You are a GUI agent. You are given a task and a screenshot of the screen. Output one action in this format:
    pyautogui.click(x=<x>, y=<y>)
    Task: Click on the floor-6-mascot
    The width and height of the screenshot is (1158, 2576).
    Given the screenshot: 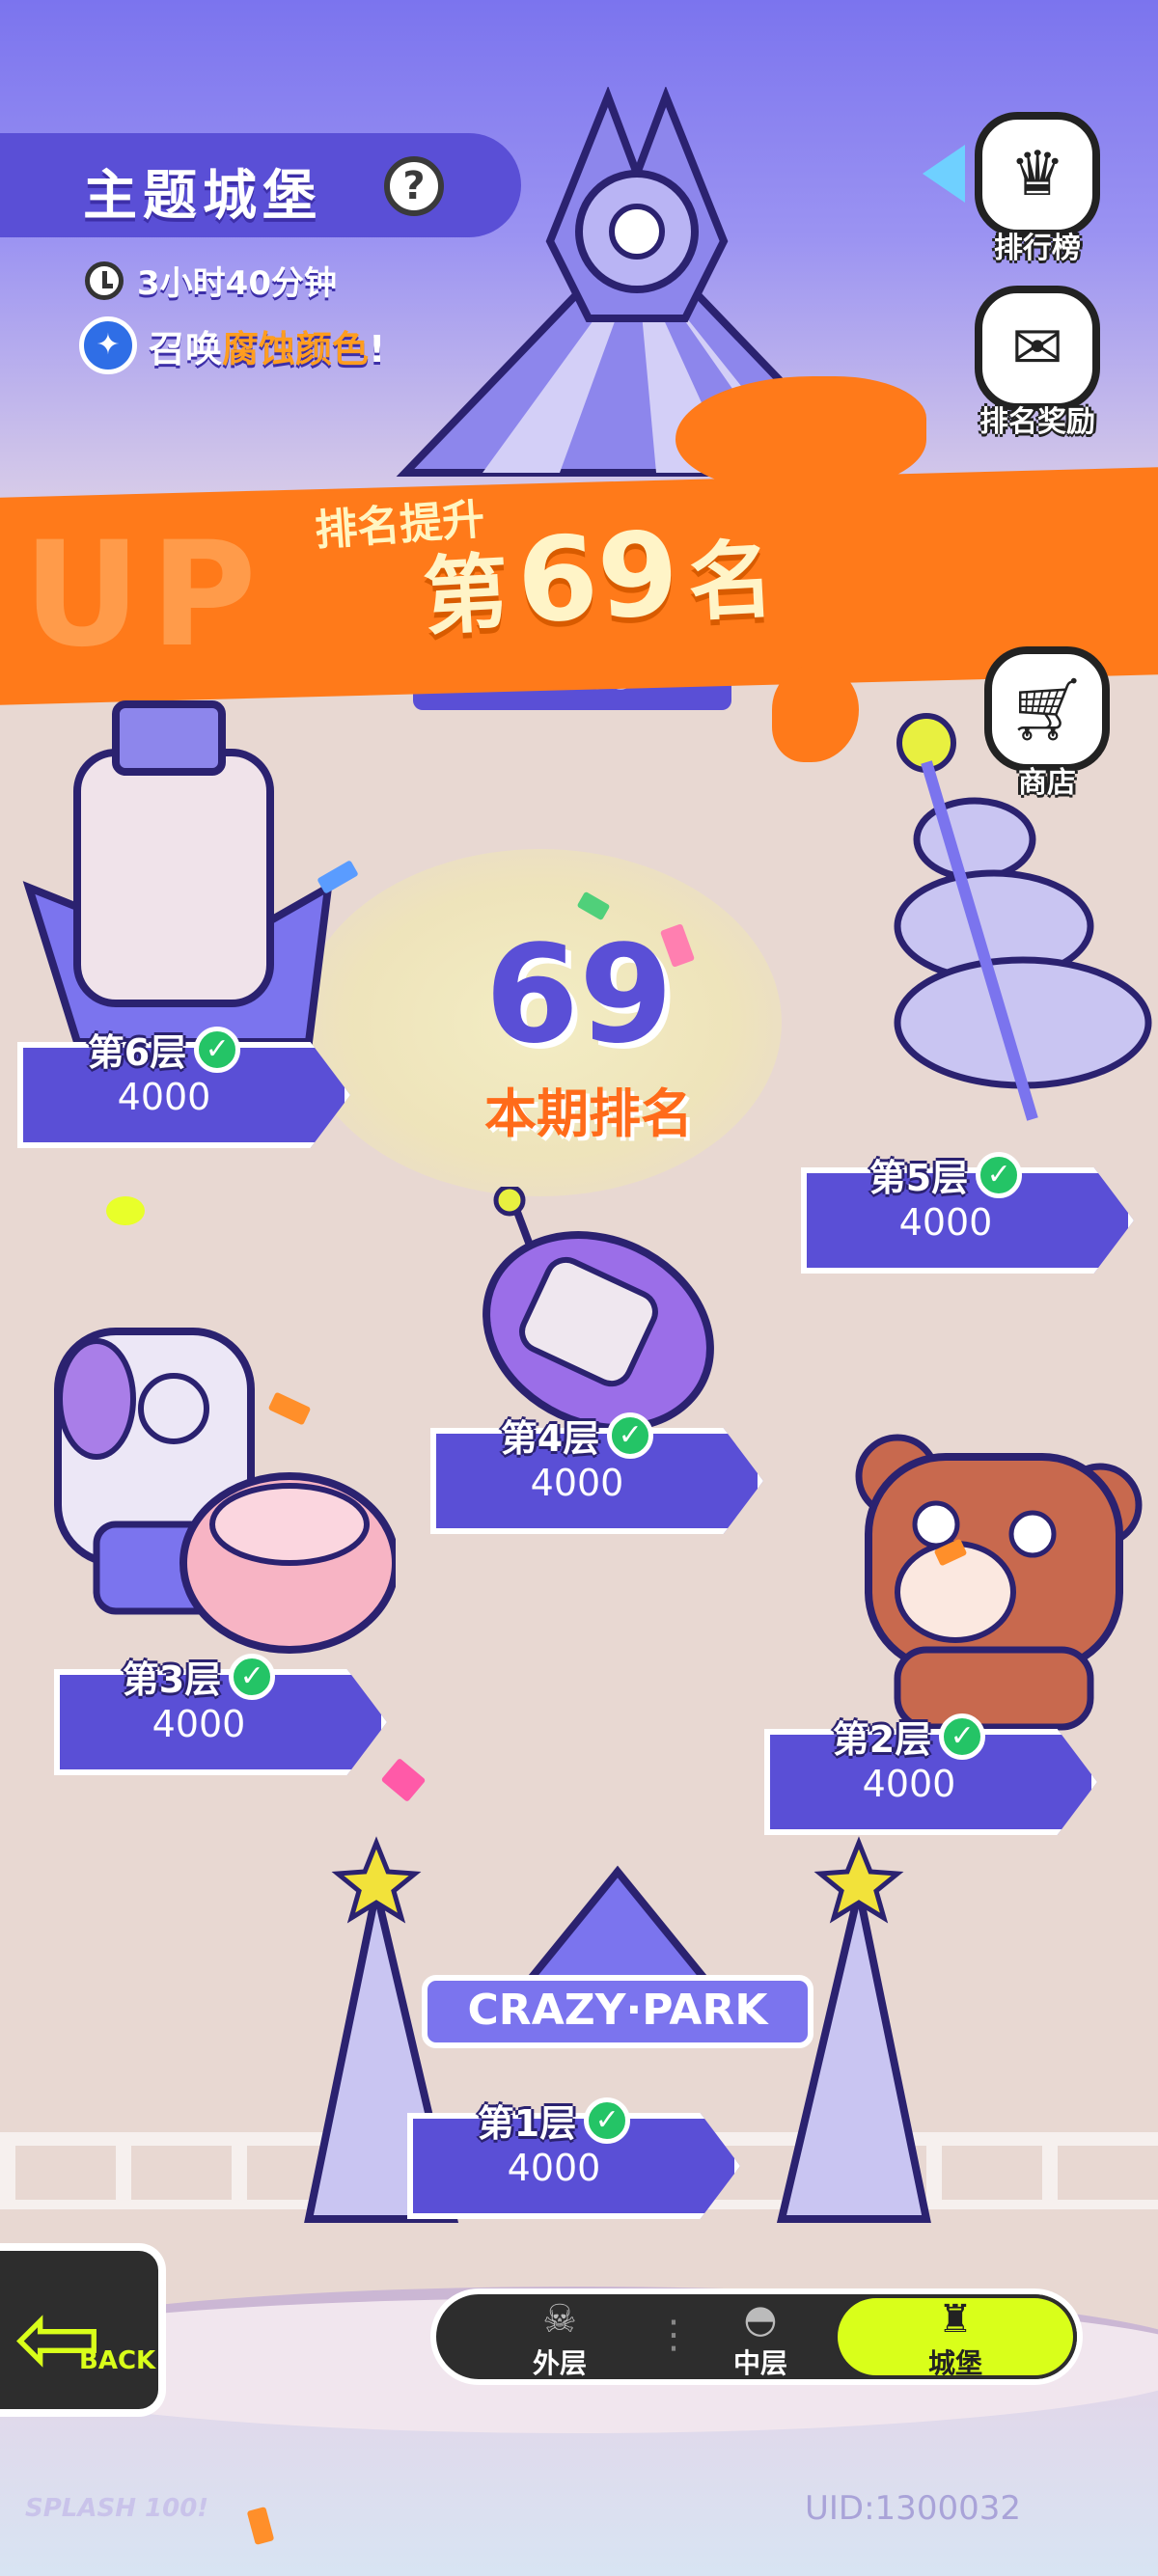 What is the action you would take?
    pyautogui.click(x=178, y=873)
    